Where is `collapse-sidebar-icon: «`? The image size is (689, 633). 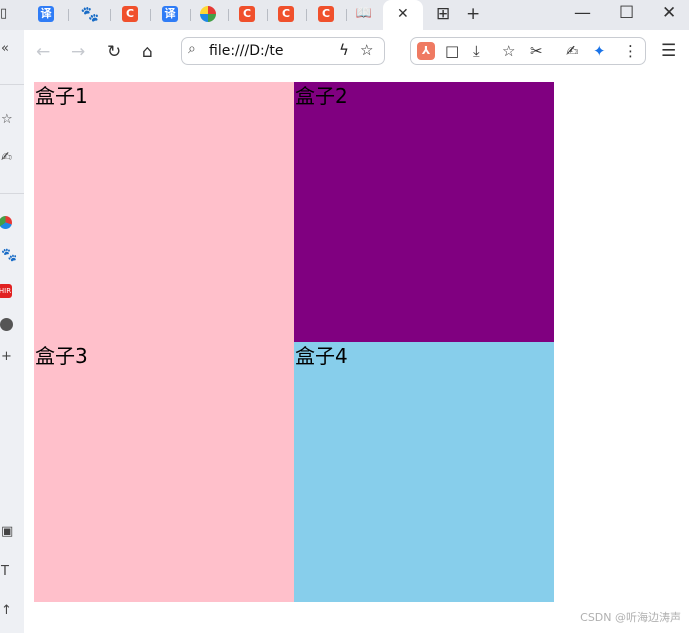 collapse-sidebar-icon: « is located at coordinates (5, 49).